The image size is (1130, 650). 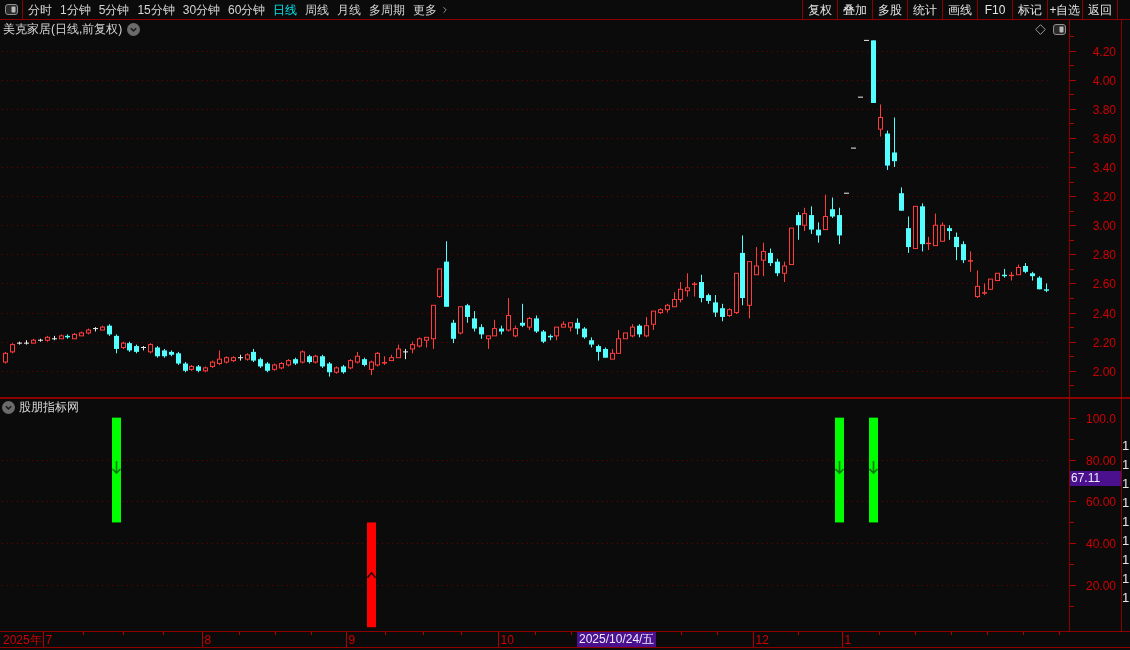 I want to click on axis-label: 60.00, so click(x=1100, y=502).